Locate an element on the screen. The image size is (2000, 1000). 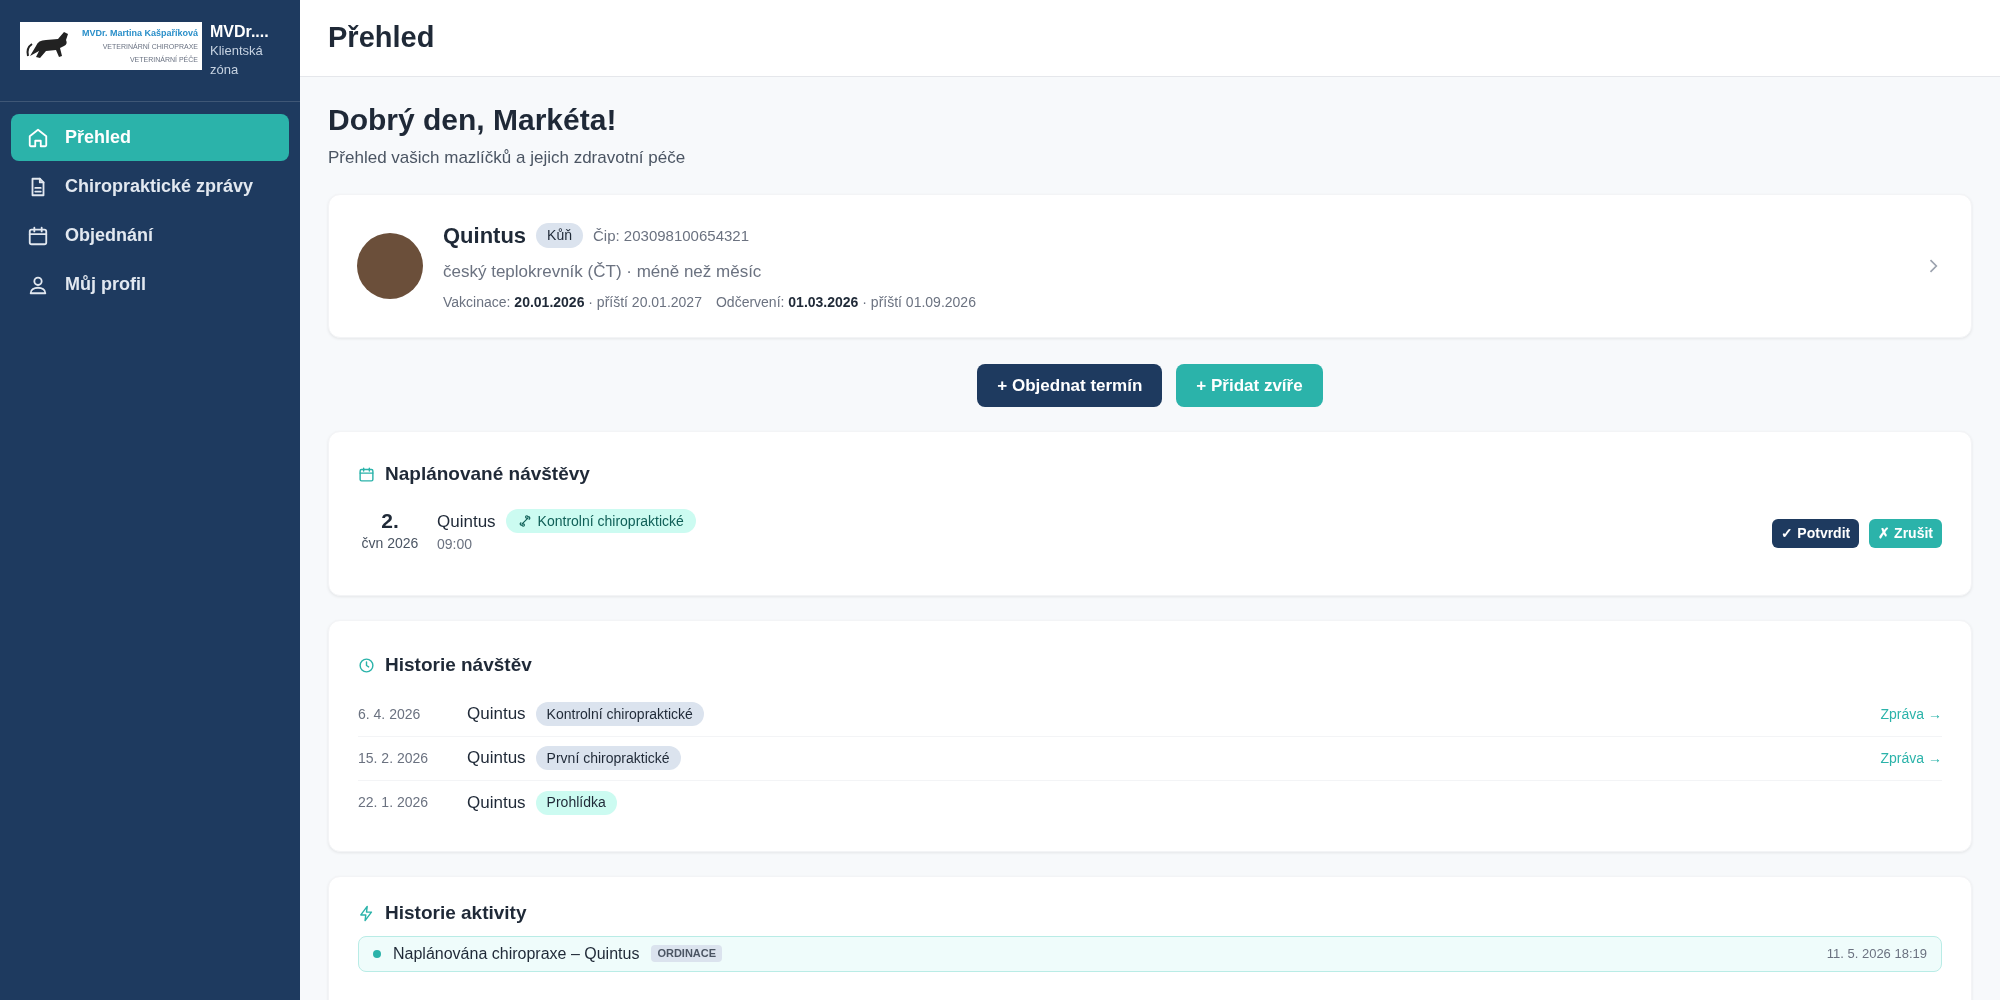
section-title: Naplánované návštěvy is located at coordinates (487, 474).